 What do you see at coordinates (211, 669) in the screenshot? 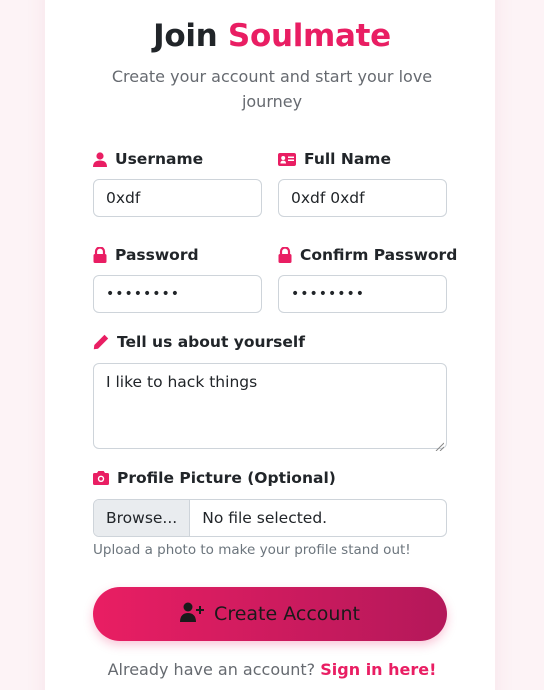
I see `signin-prompt-text: Already have an account?` at bounding box center [211, 669].